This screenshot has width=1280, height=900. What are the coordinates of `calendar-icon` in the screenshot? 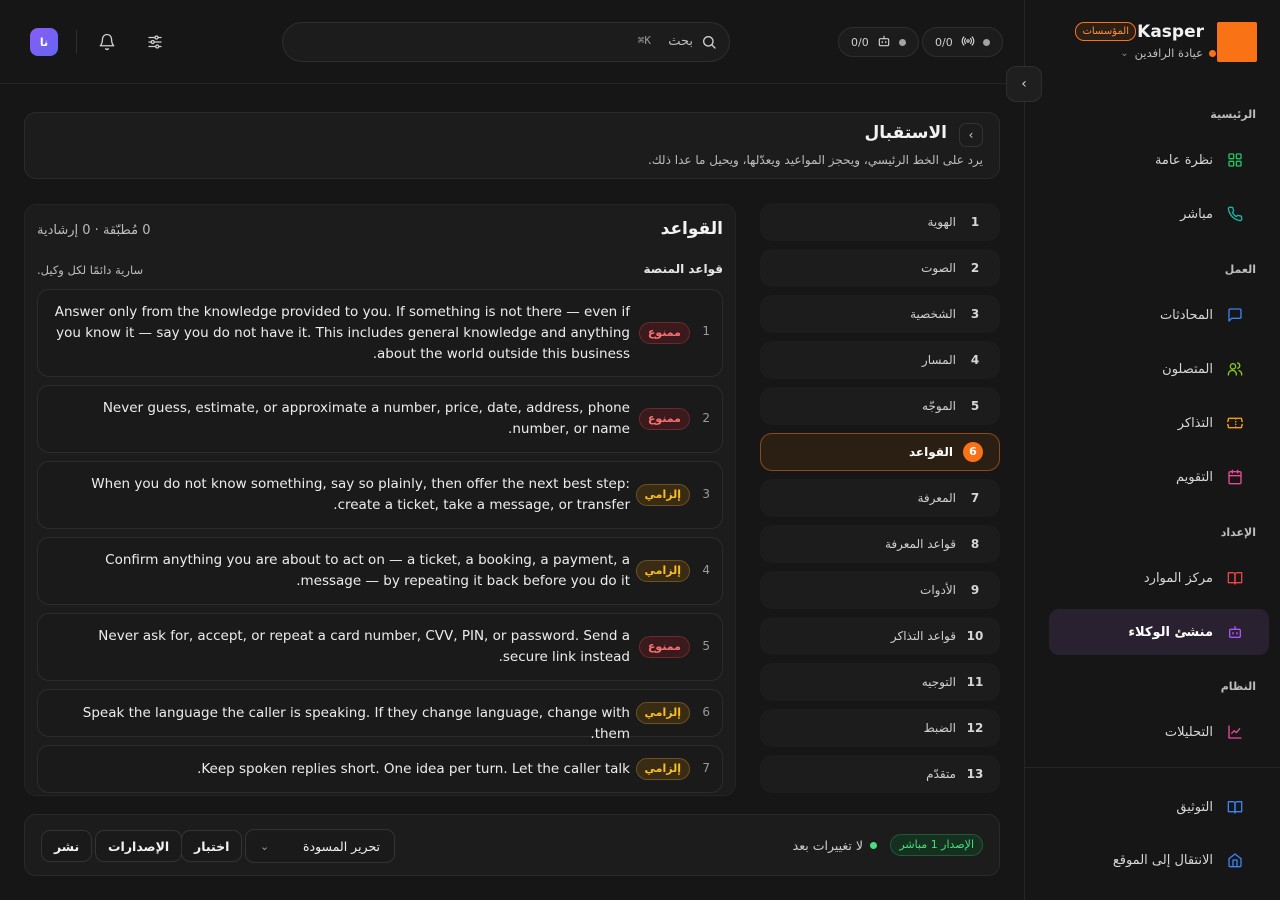 It's located at (1235, 477).